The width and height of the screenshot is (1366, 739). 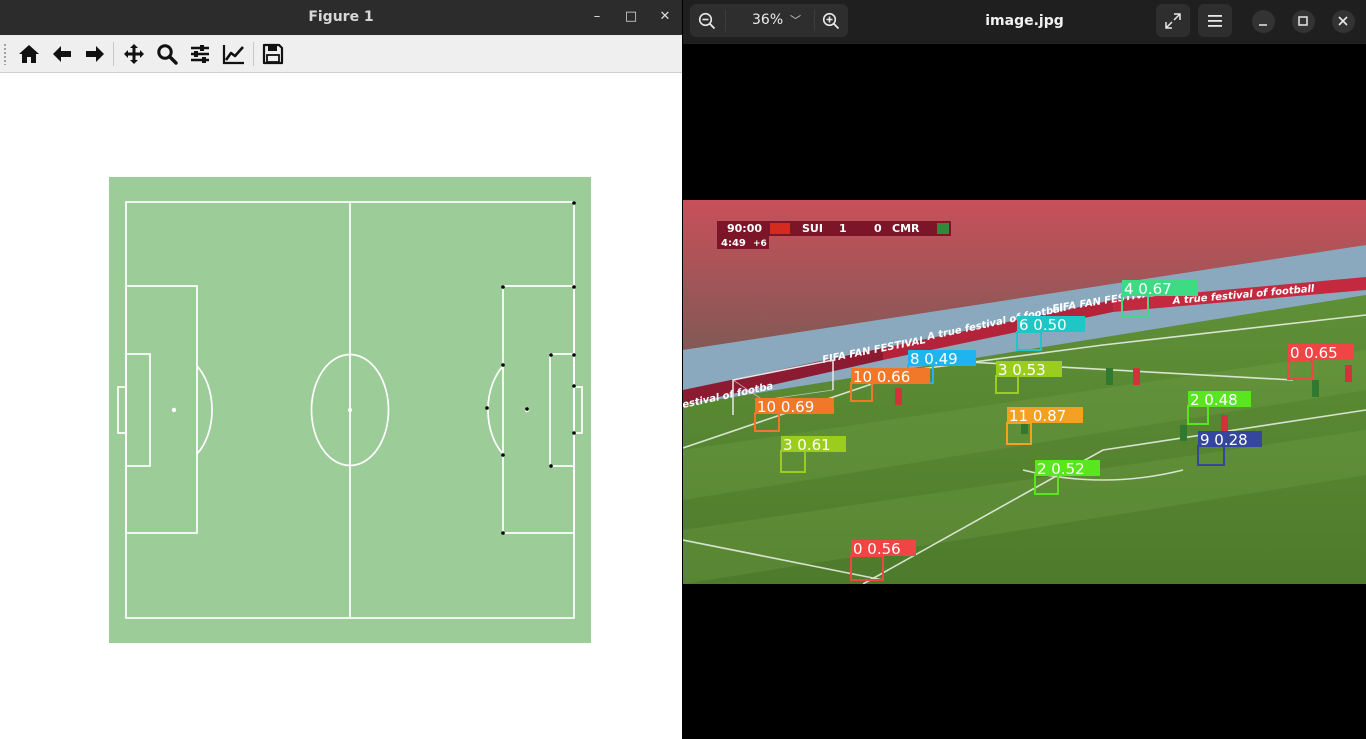 What do you see at coordinates (843, 228) in the screenshot?
I see `home-score: 1` at bounding box center [843, 228].